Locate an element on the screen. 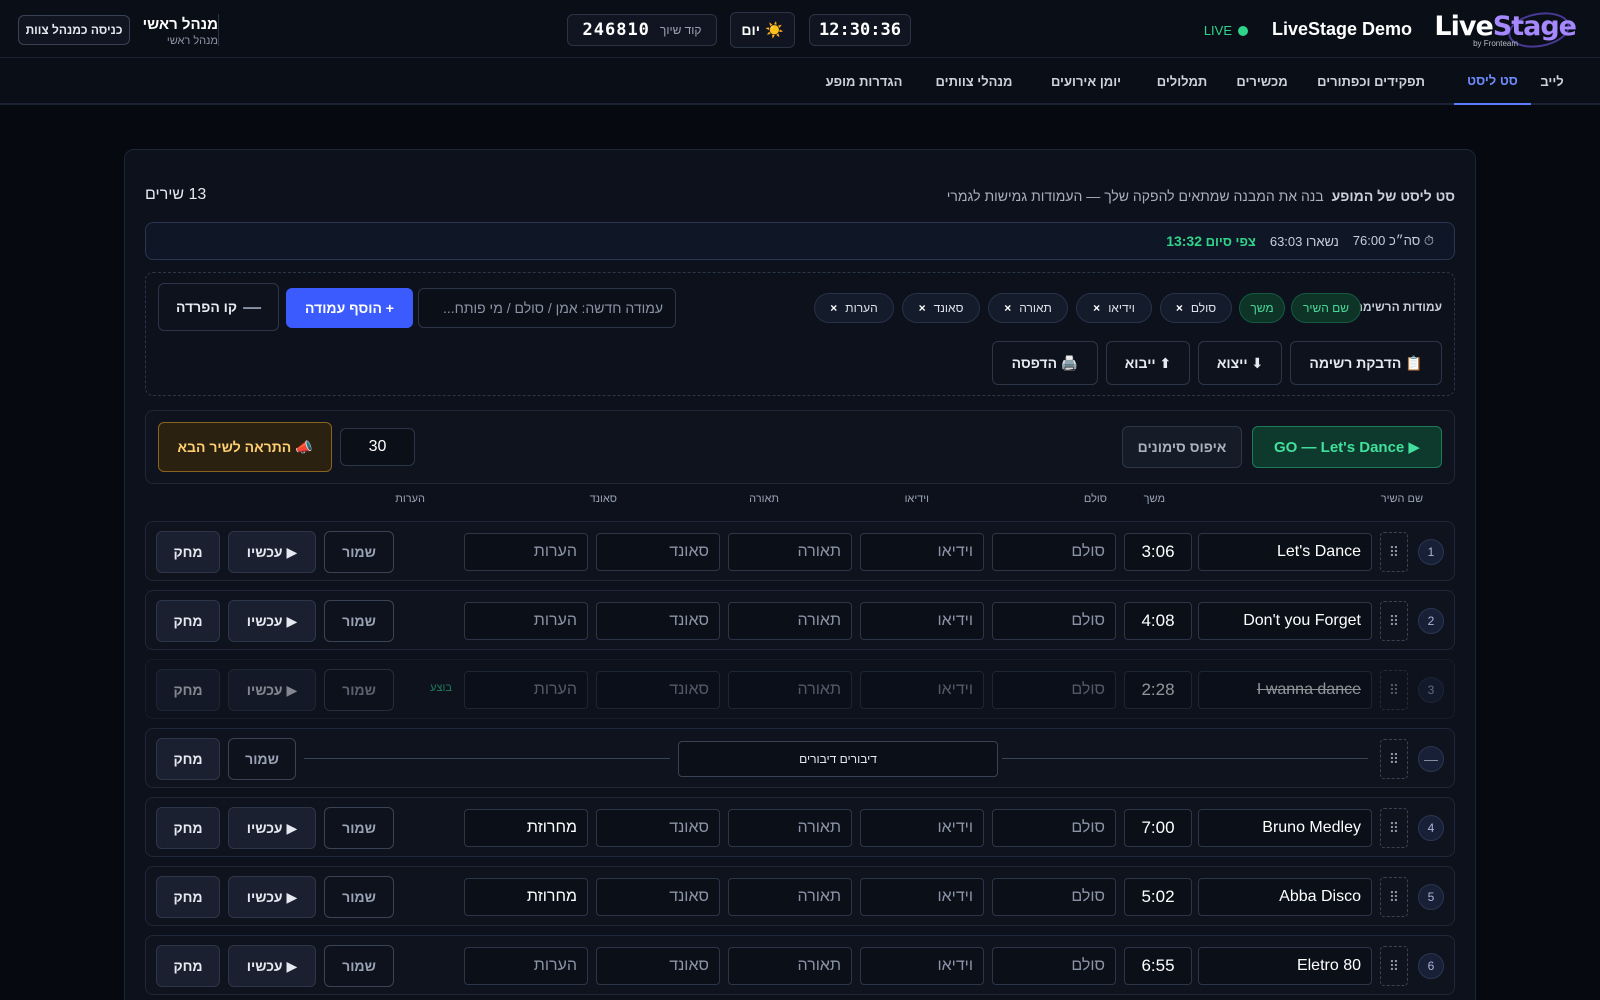 This screenshot has height=1000, width=1600. day-mode-button: ☀️ יום is located at coordinates (762, 30).